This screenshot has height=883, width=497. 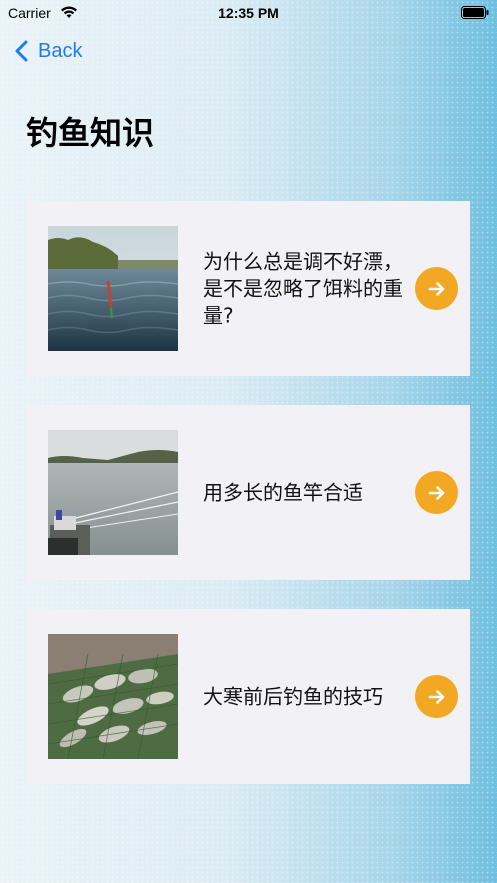 I want to click on clock: 12:35 PM, so click(x=248, y=13).